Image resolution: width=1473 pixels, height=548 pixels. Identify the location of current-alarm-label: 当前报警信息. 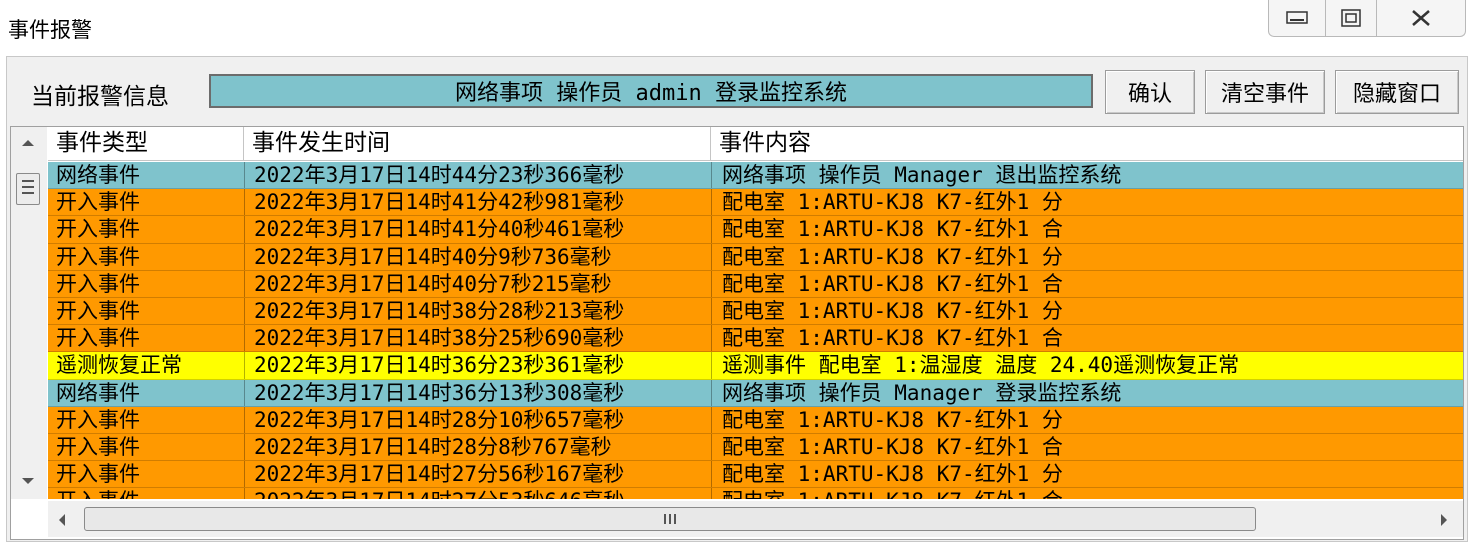
(100, 97).